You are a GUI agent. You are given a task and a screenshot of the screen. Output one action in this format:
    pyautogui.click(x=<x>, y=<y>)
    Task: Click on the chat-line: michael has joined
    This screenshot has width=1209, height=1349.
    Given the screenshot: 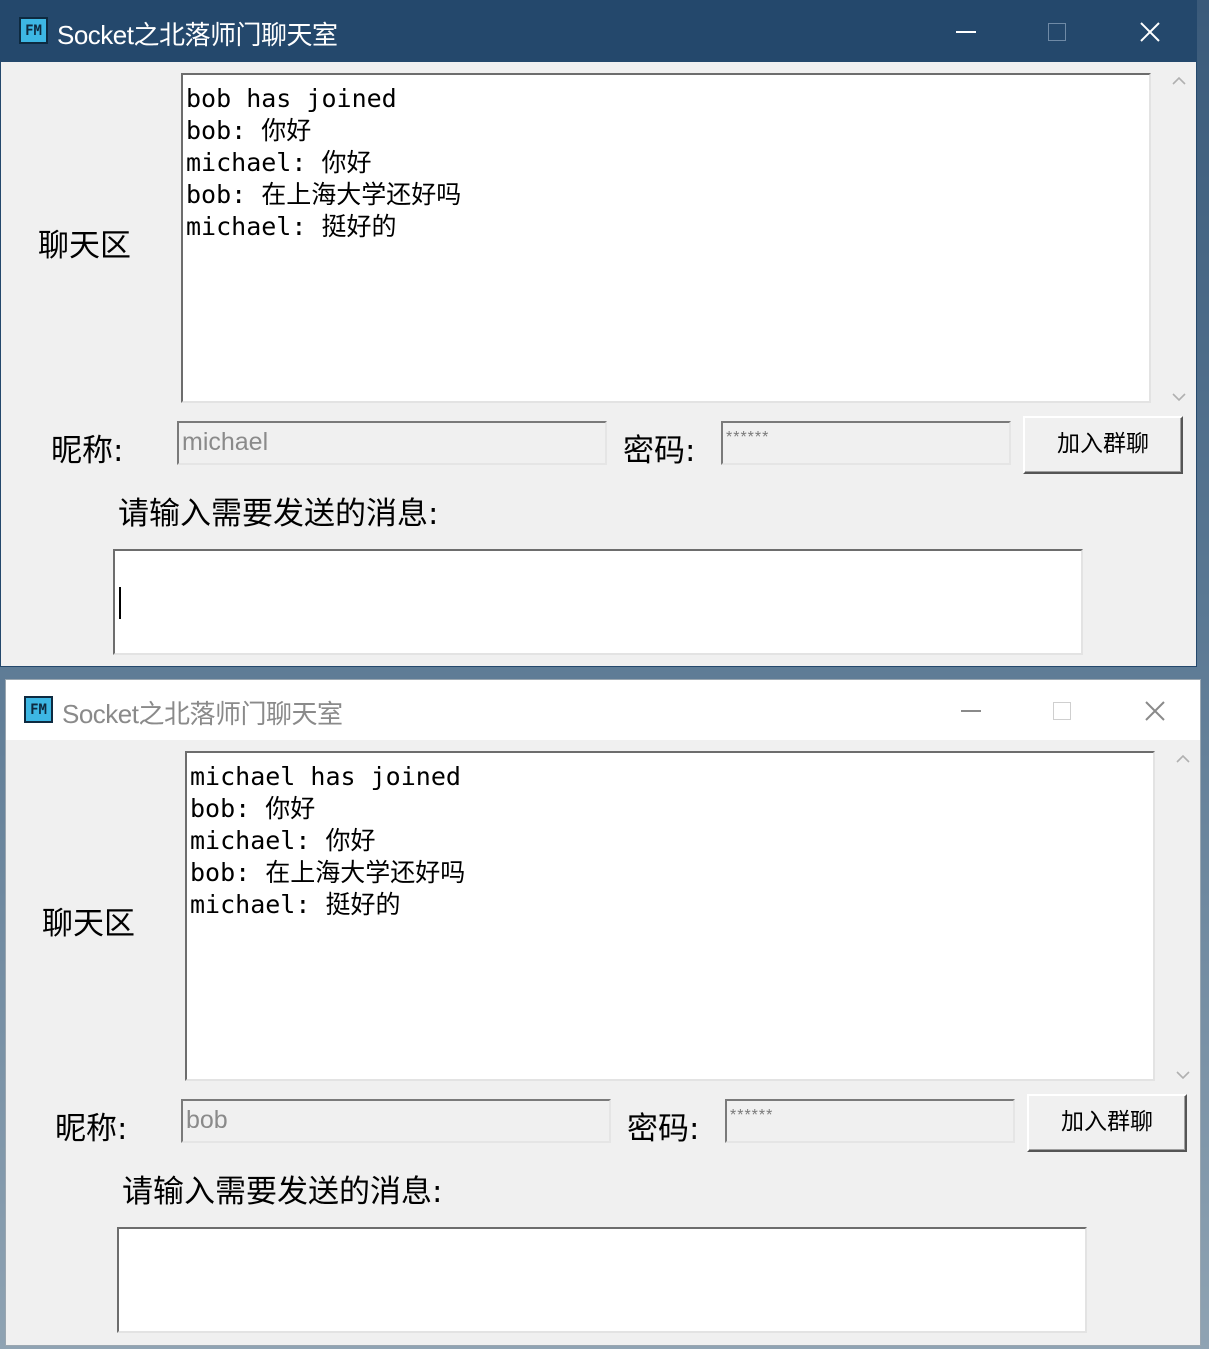 What is the action you would take?
    pyautogui.click(x=325, y=776)
    